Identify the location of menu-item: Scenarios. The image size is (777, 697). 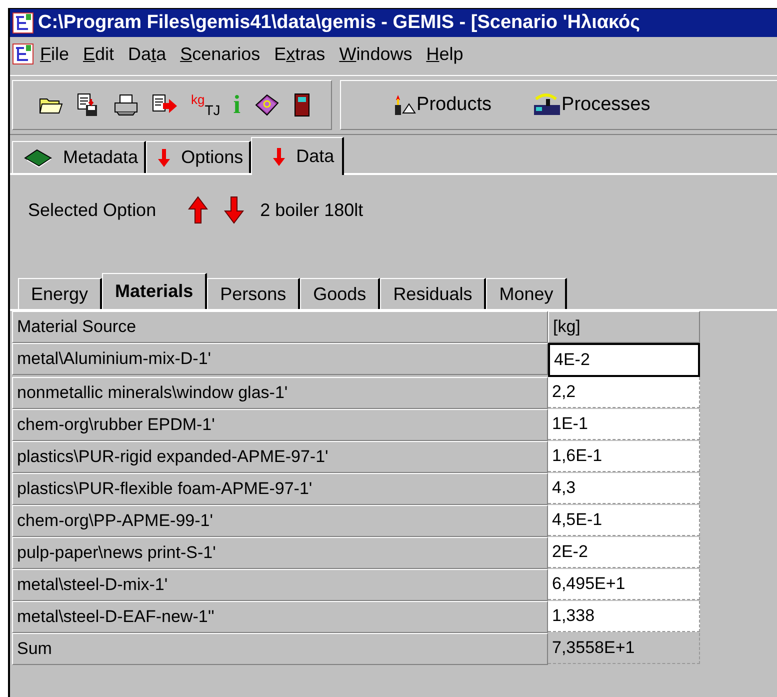
(221, 54).